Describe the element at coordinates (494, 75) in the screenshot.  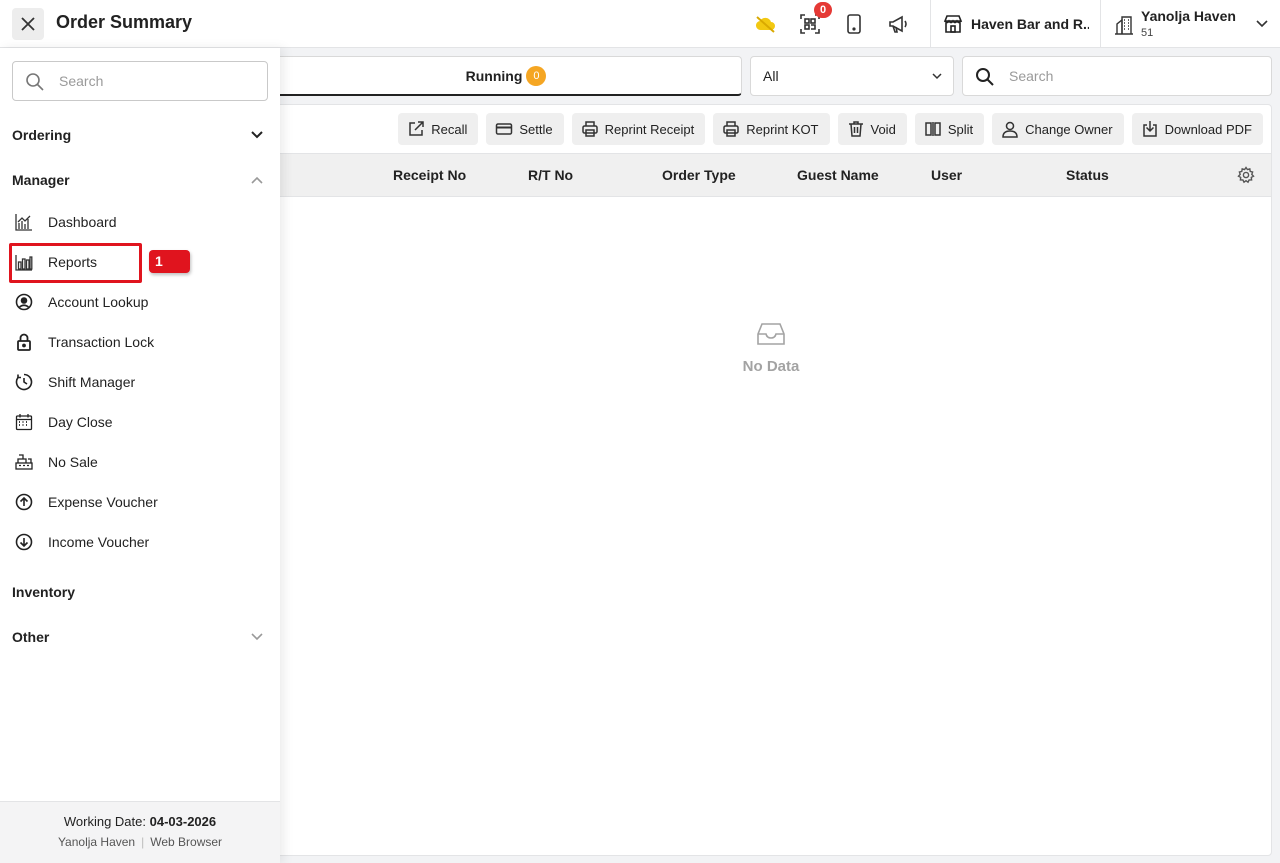
I see `tab-label: Running` at that location.